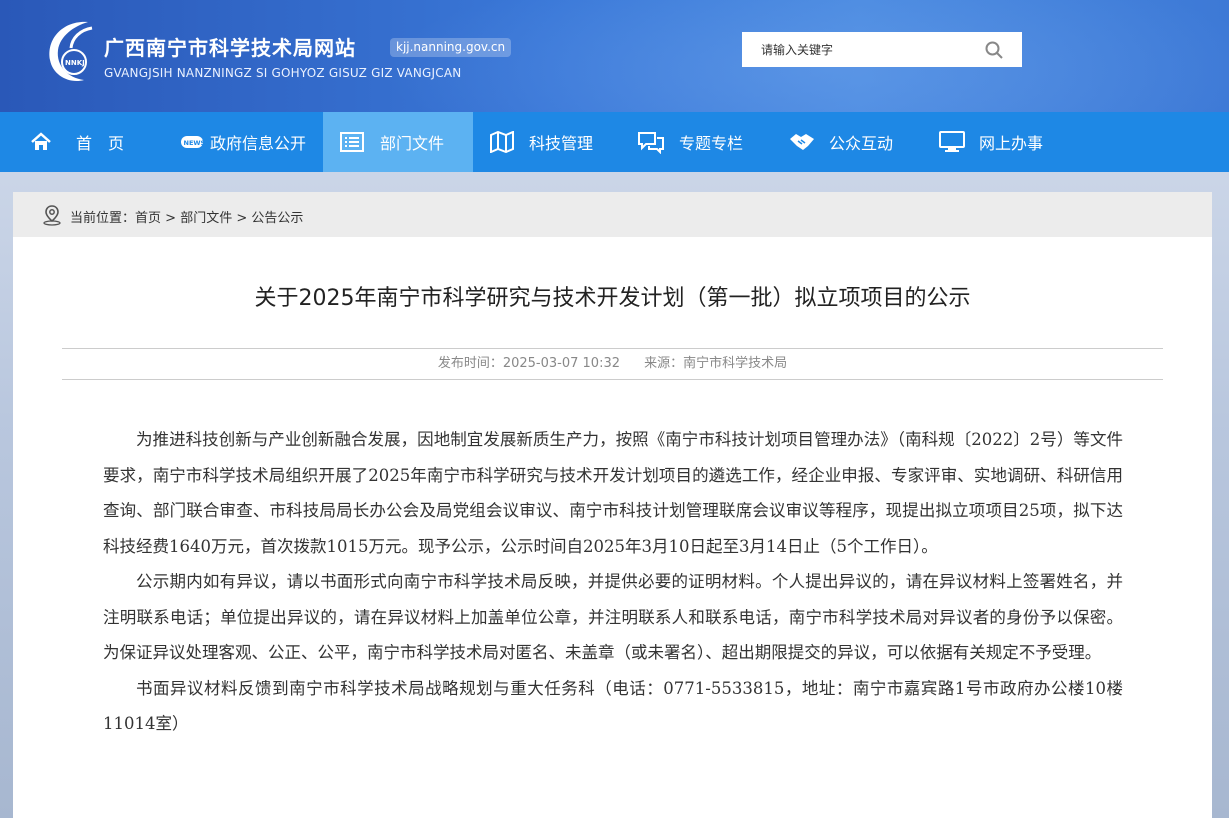 Image resolution: width=1229 pixels, height=818 pixels. What do you see at coordinates (952, 141) in the screenshot?
I see `monitor-icon` at bounding box center [952, 141].